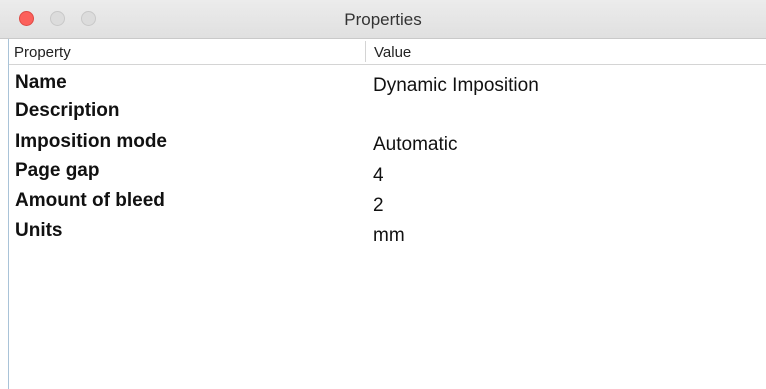 The image size is (766, 389). I want to click on window-title: Properties, so click(383, 19).